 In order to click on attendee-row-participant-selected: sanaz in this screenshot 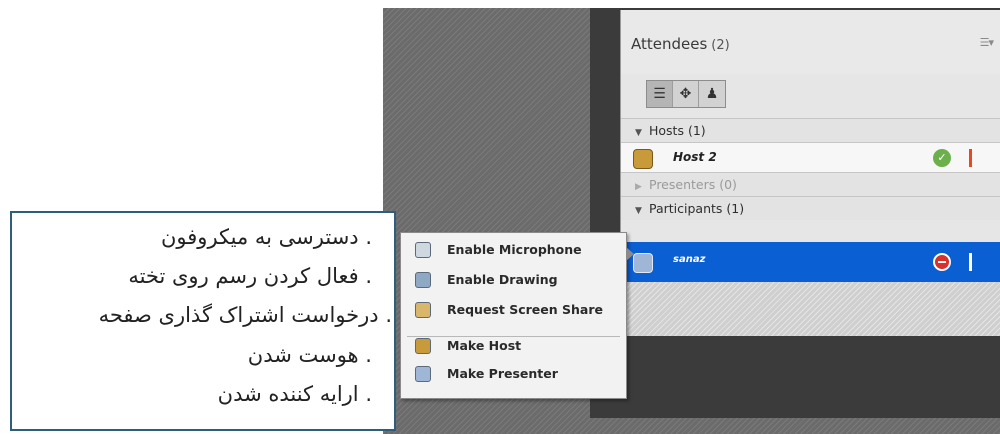, I will do `click(810, 262)`.